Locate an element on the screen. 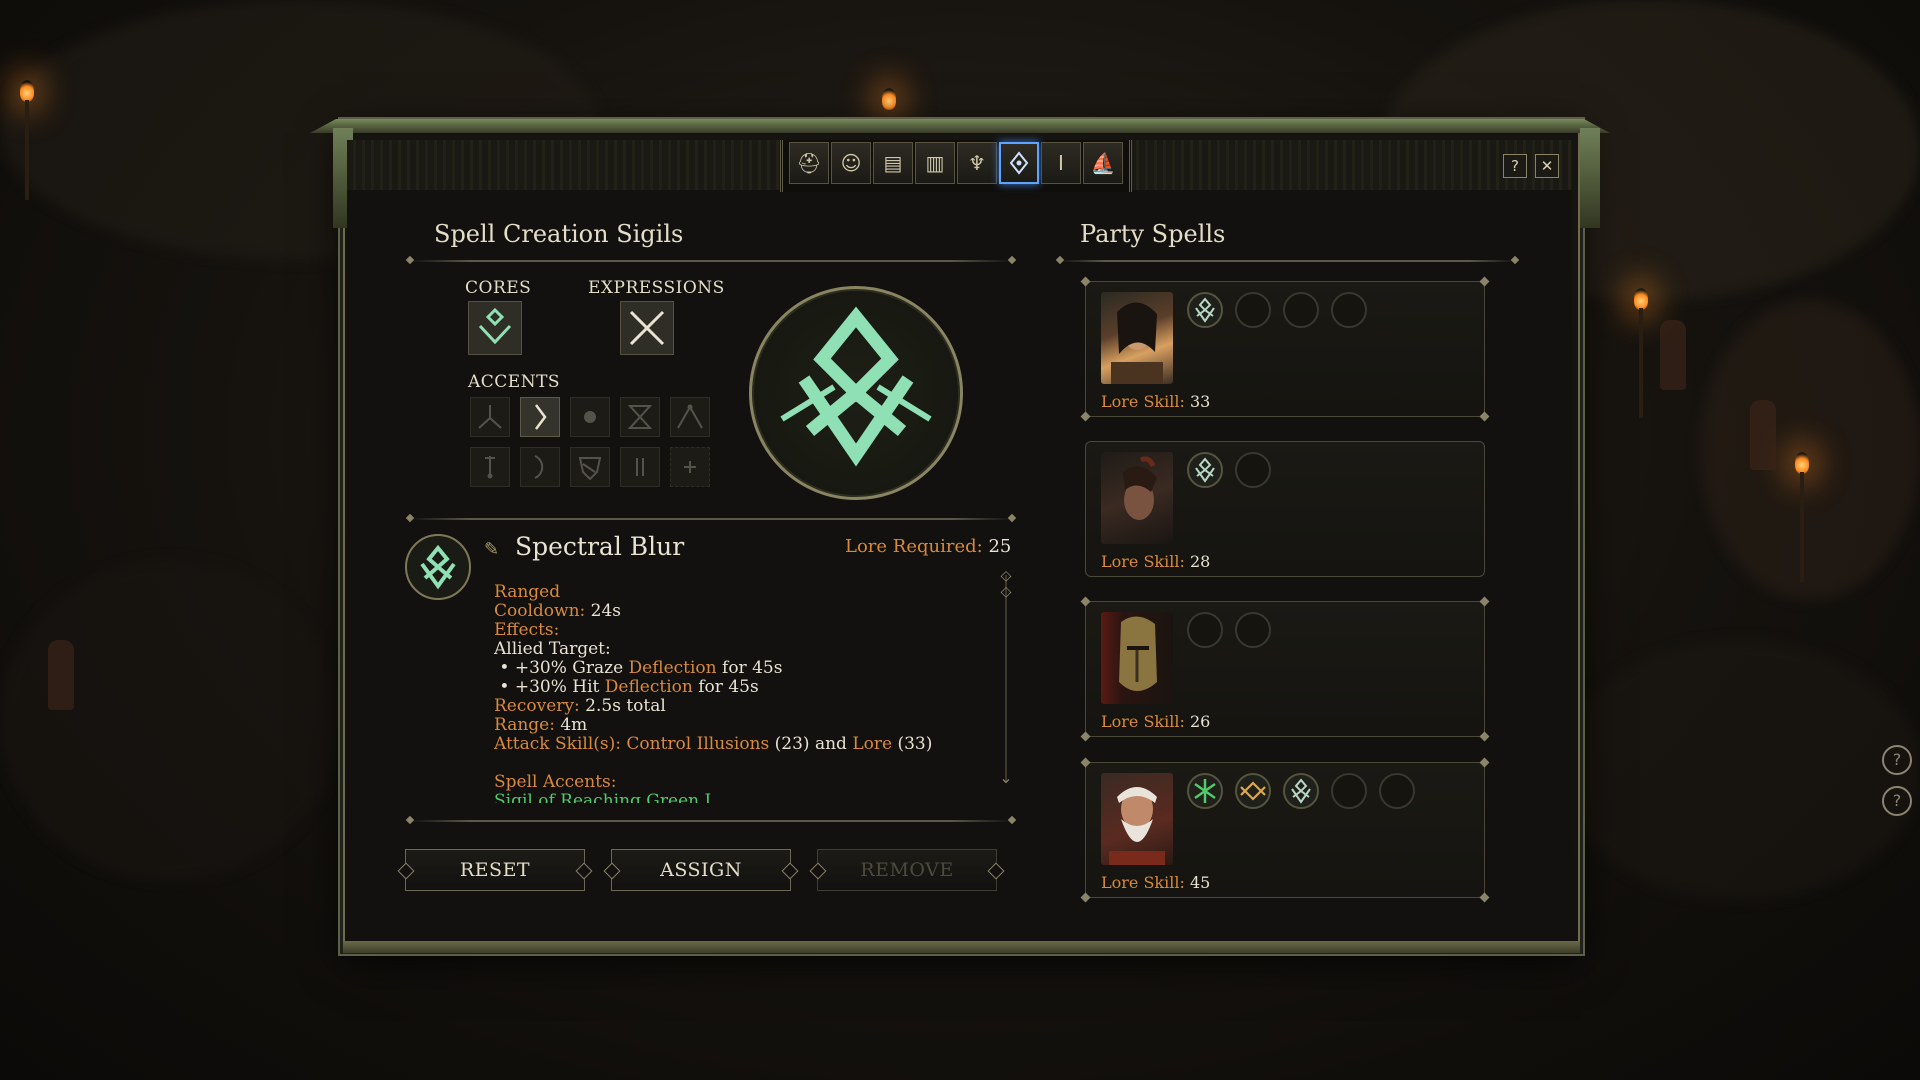 The width and height of the screenshot is (1920, 1080). help-button: ? is located at coordinates (1515, 166).